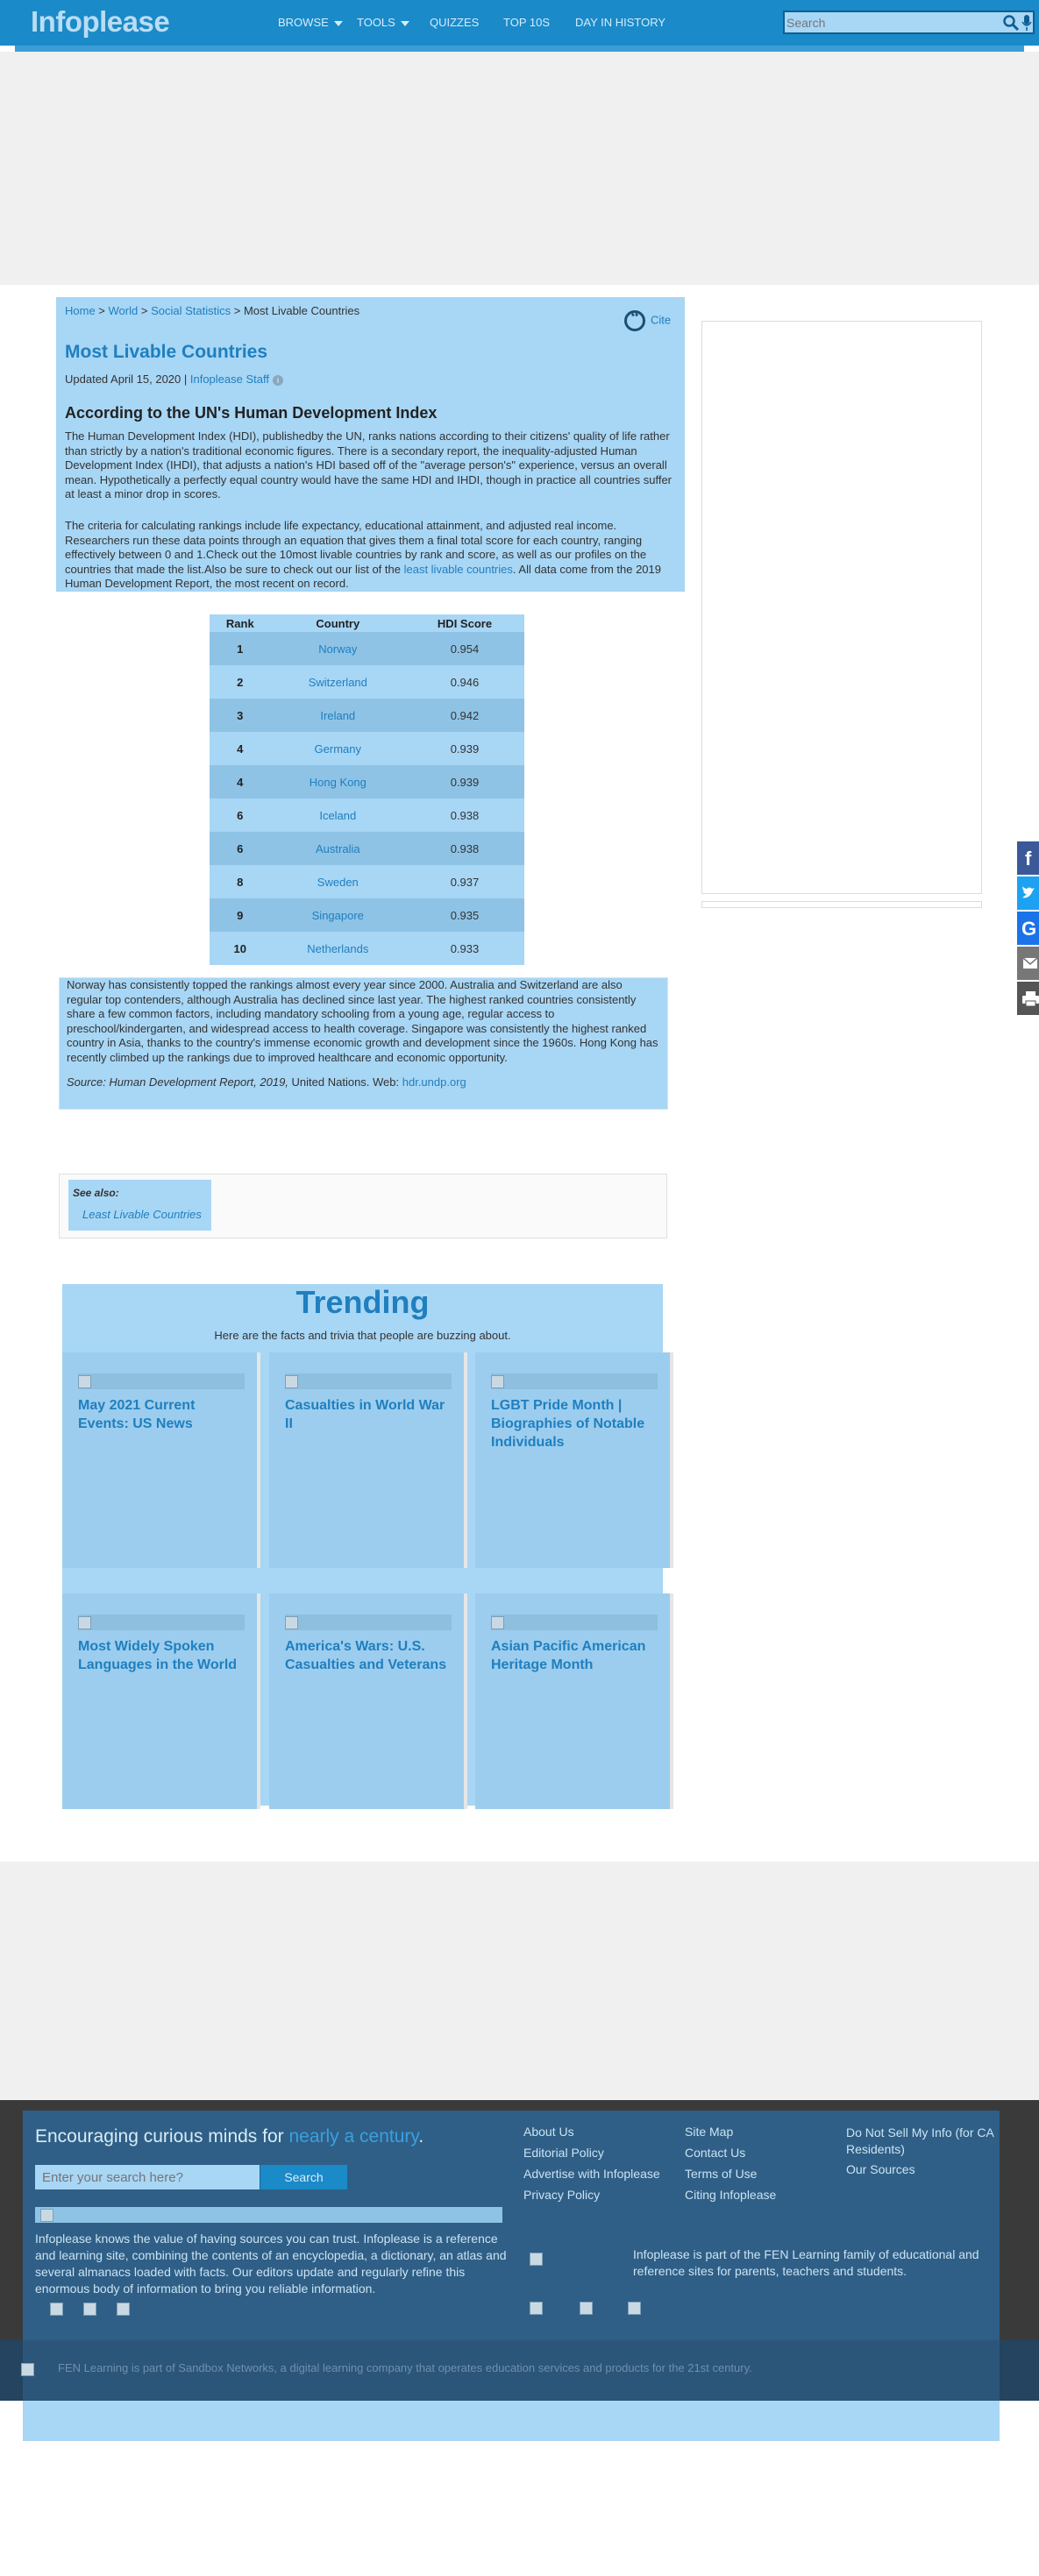 This screenshot has width=1039, height=2576. What do you see at coordinates (337, 623) in the screenshot?
I see `column-header-country: Country` at bounding box center [337, 623].